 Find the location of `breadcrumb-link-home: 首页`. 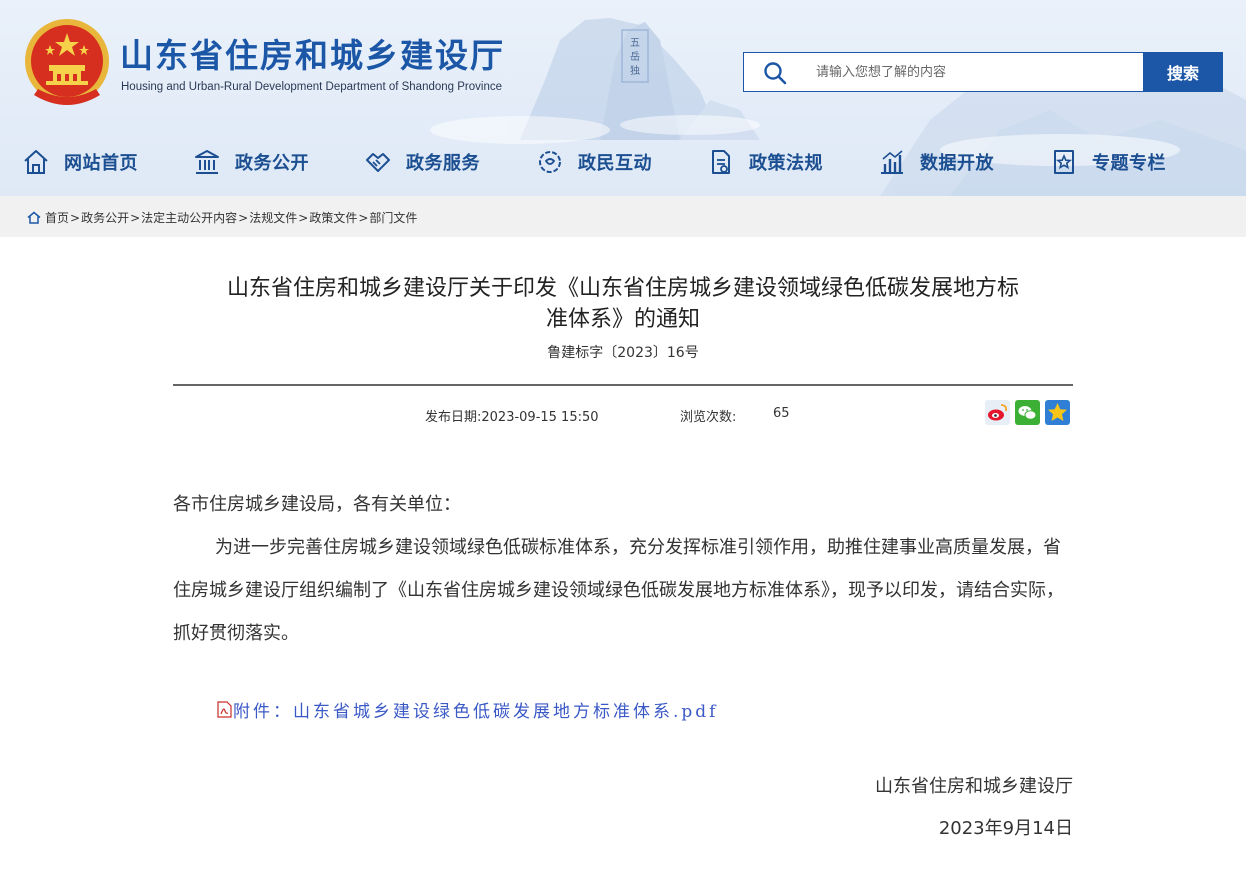

breadcrumb-link-home: 首页 is located at coordinates (57, 217).